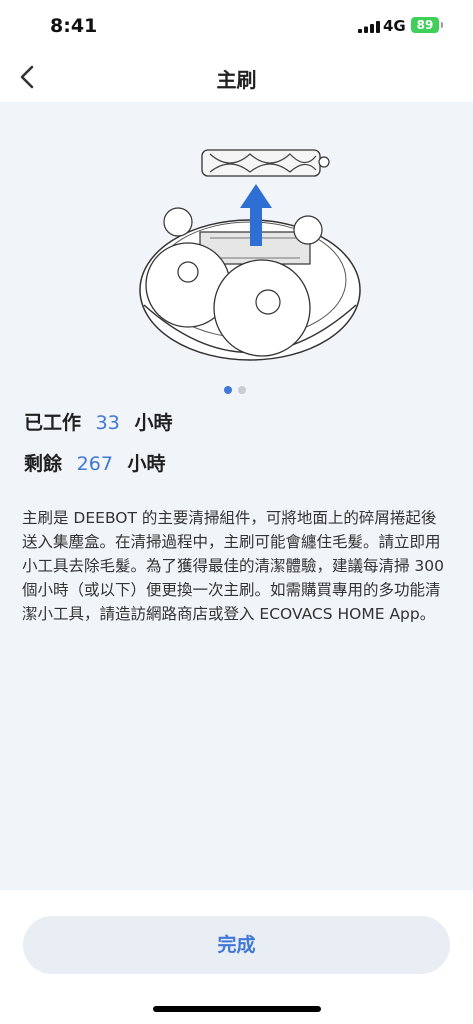 The width and height of the screenshot is (473, 1024). Describe the element at coordinates (369, 27) in the screenshot. I see `cellular-signal-icon` at that location.